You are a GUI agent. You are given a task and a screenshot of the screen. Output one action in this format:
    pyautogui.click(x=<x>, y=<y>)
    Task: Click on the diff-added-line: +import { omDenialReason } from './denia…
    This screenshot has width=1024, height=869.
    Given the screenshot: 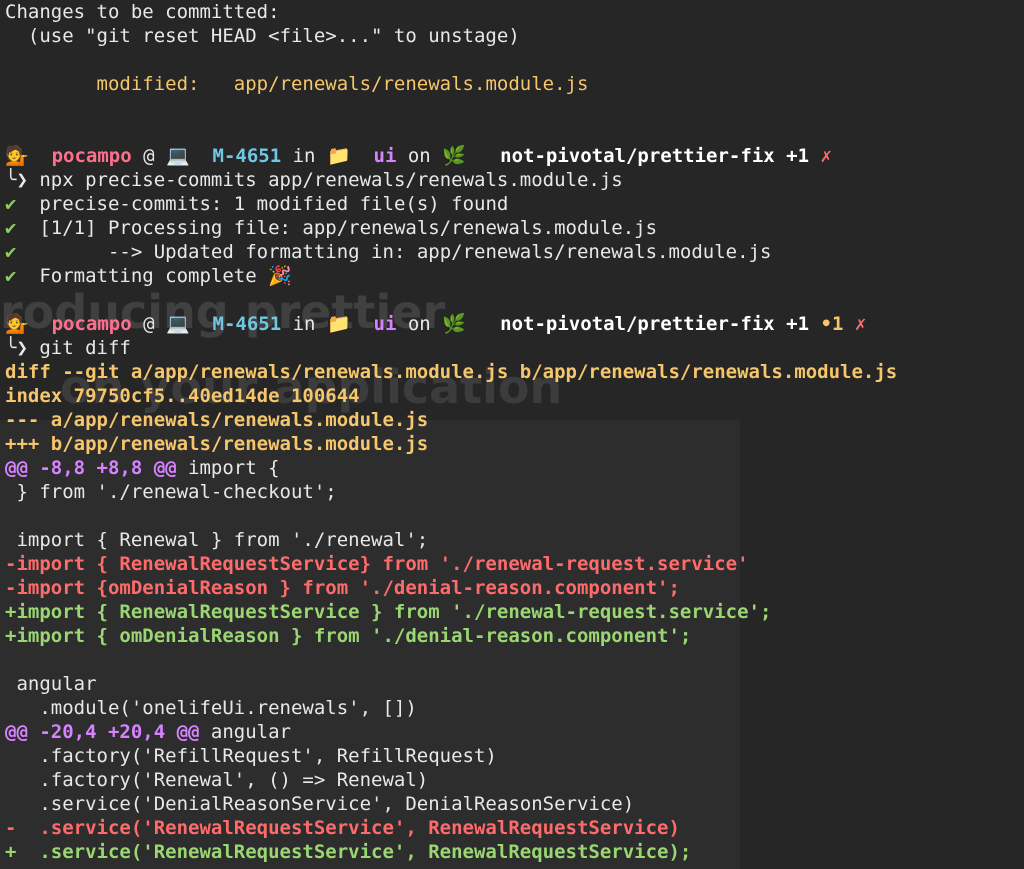 What is the action you would take?
    pyautogui.click(x=348, y=636)
    